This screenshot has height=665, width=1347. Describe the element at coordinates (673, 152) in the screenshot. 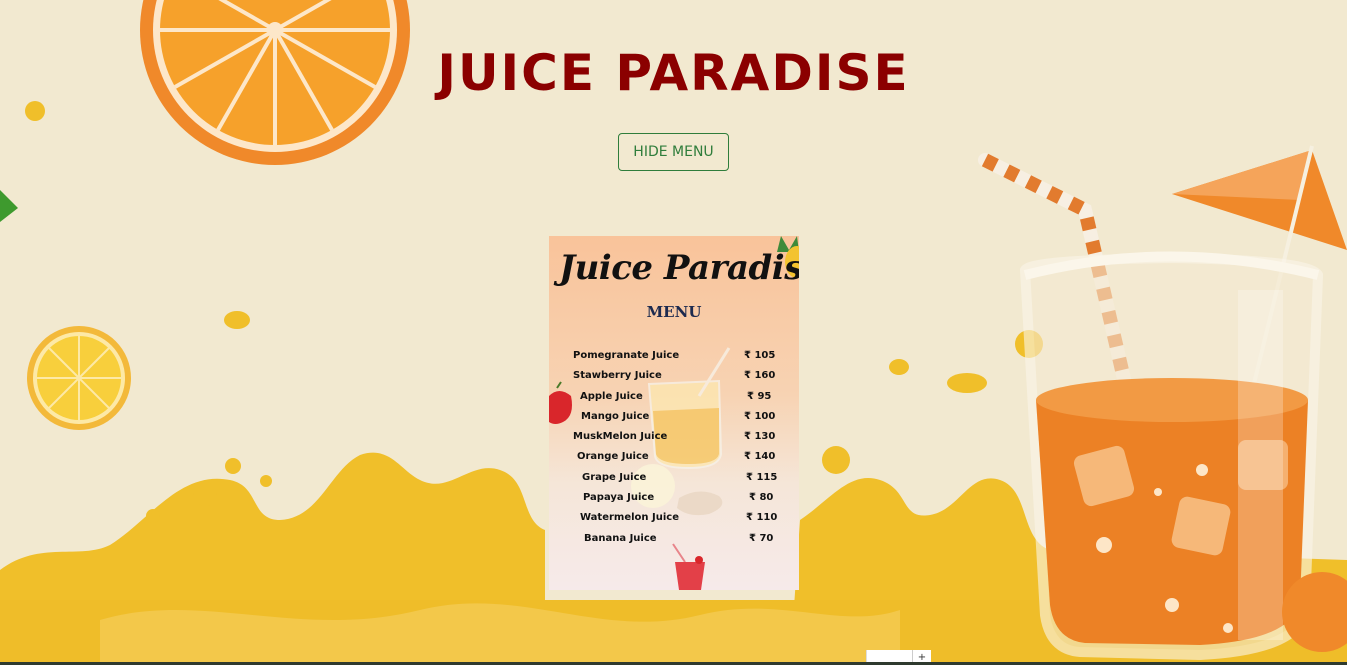

I see `hide-menu-button: HIDE MENU` at that location.